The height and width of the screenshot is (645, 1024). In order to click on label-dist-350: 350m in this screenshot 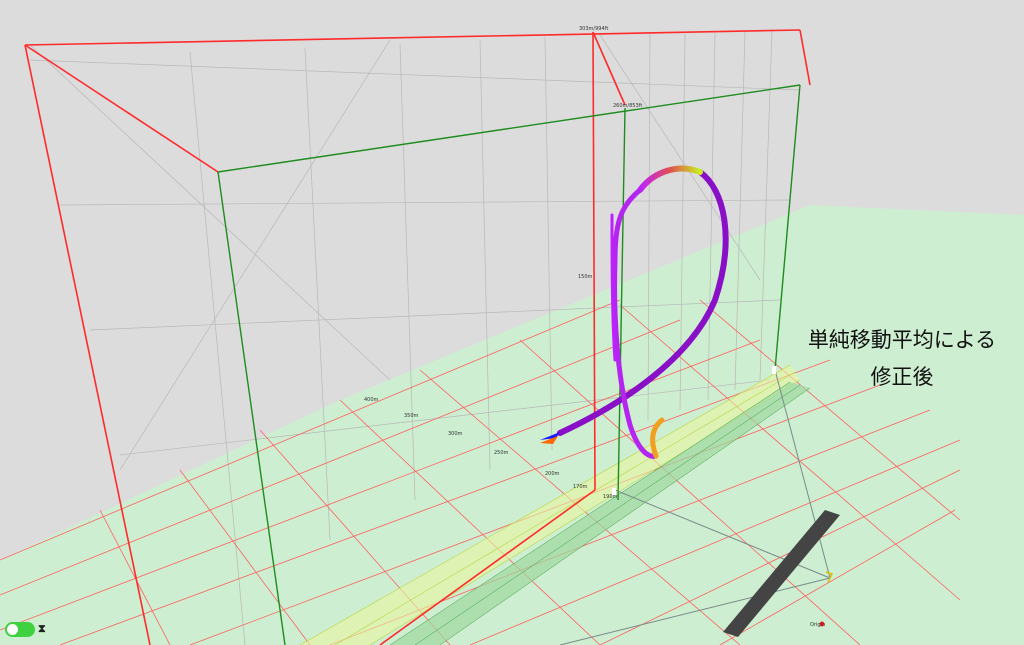, I will do `click(411, 416)`.